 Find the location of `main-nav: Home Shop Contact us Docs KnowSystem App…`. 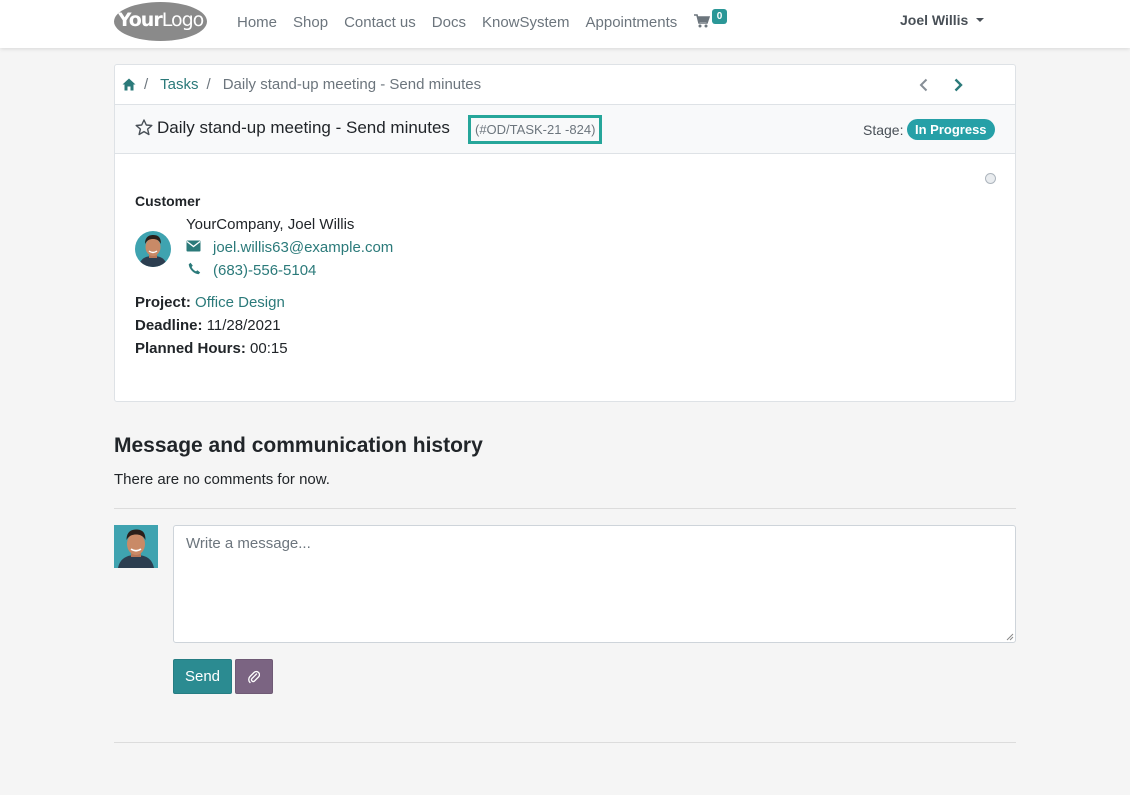

main-nav: Home Shop Contact us Docs KnowSystem App… is located at coordinates (465, 22).